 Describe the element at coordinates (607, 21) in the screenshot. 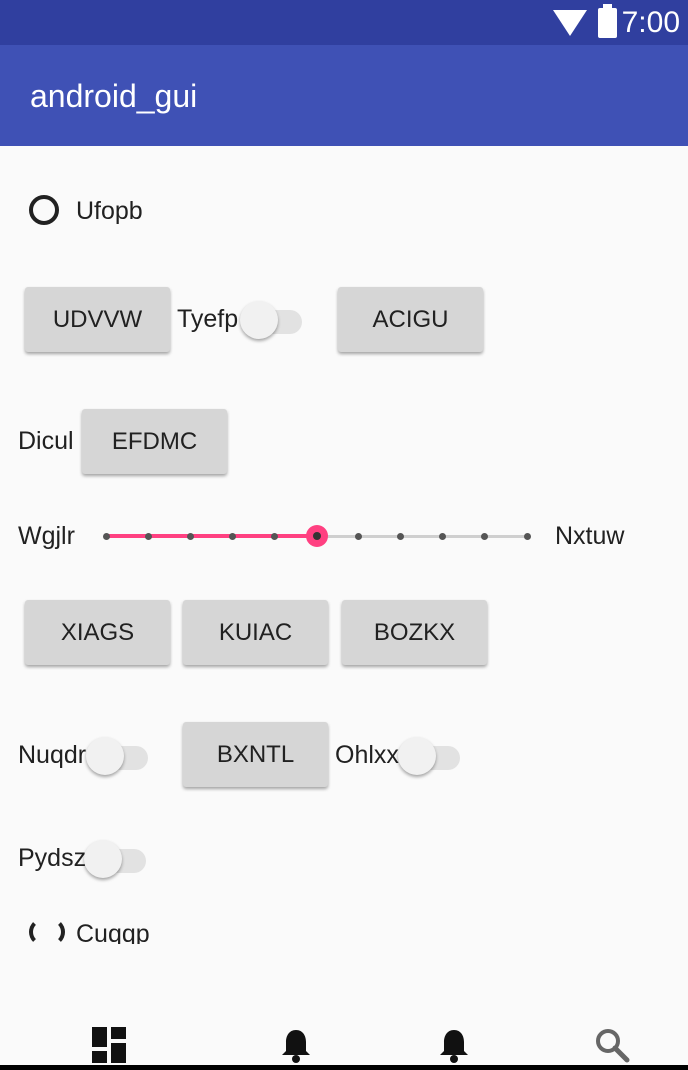

I see `battery-icon` at that location.